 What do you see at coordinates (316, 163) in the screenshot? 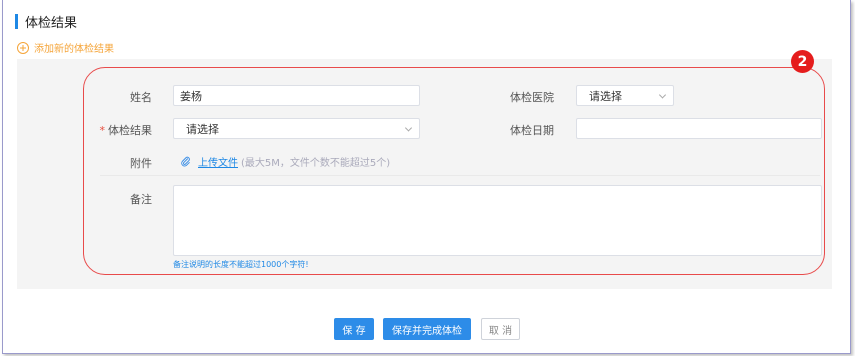
I see `upload-hint: (最大5M，文件个数不能超过5个)` at bounding box center [316, 163].